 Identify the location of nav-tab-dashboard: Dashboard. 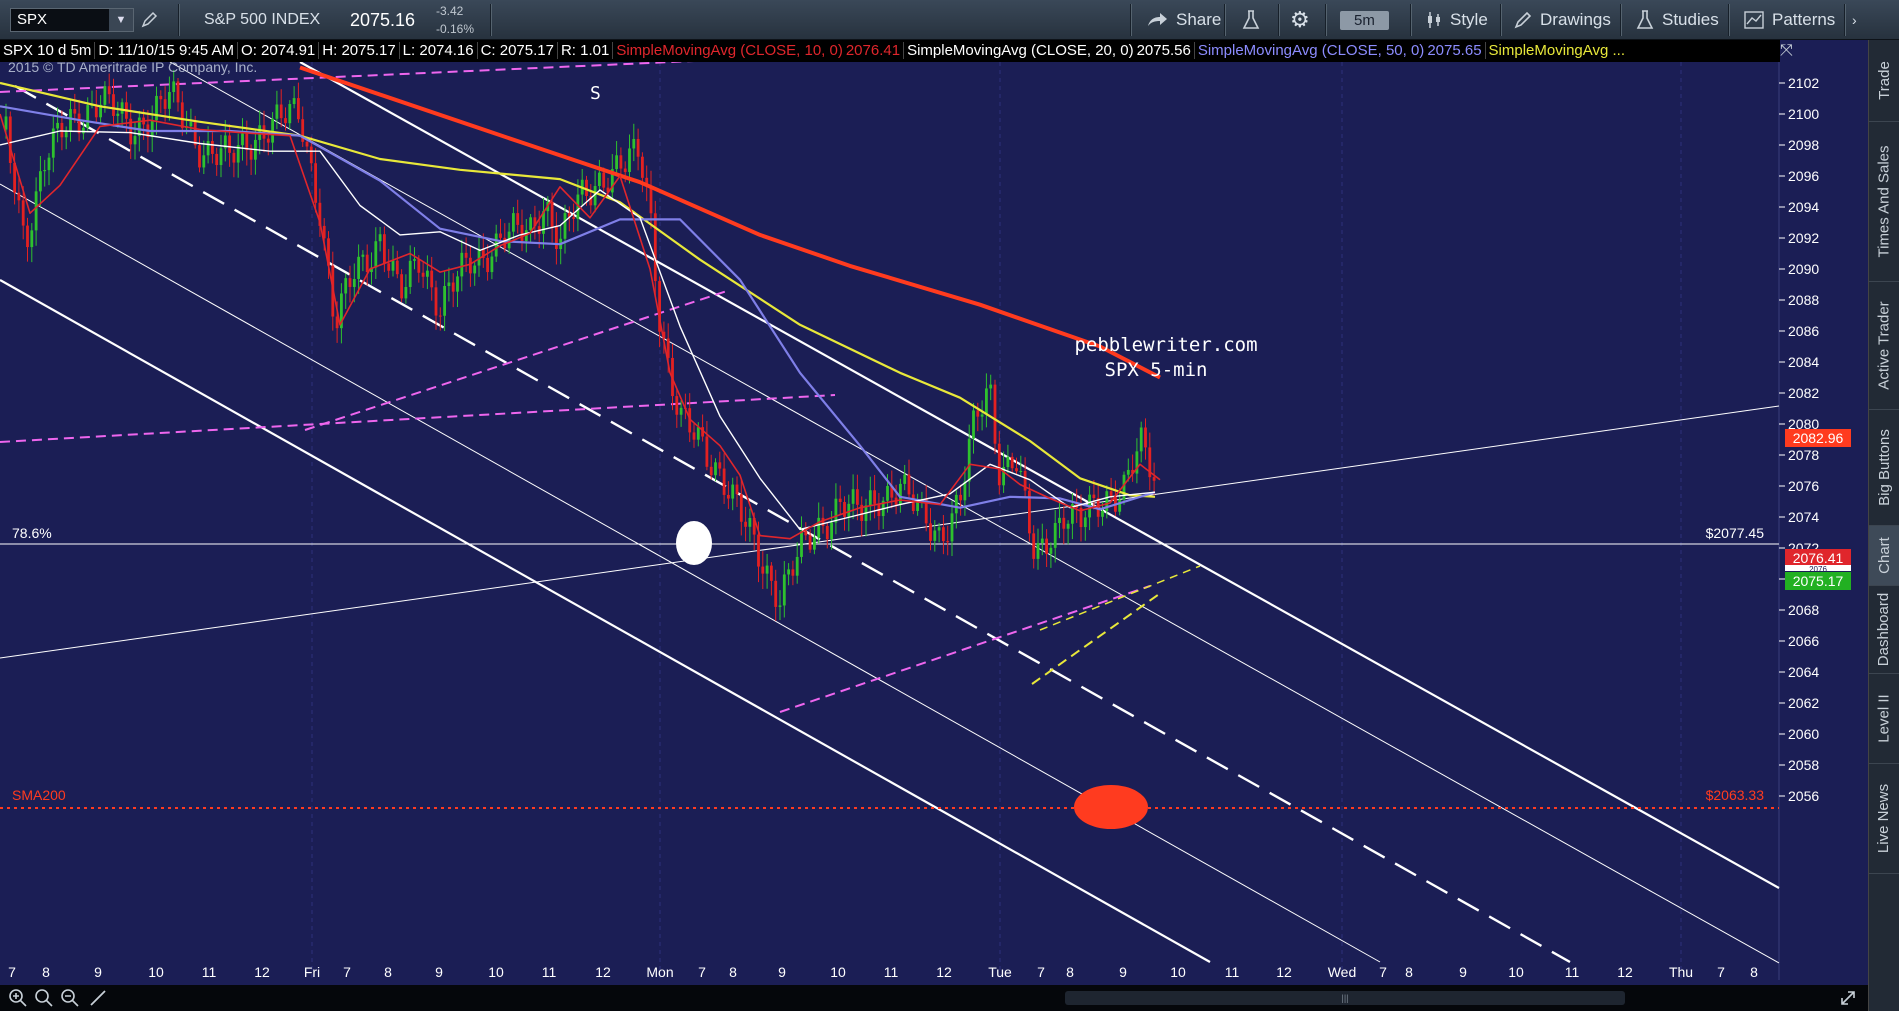
(1884, 630).